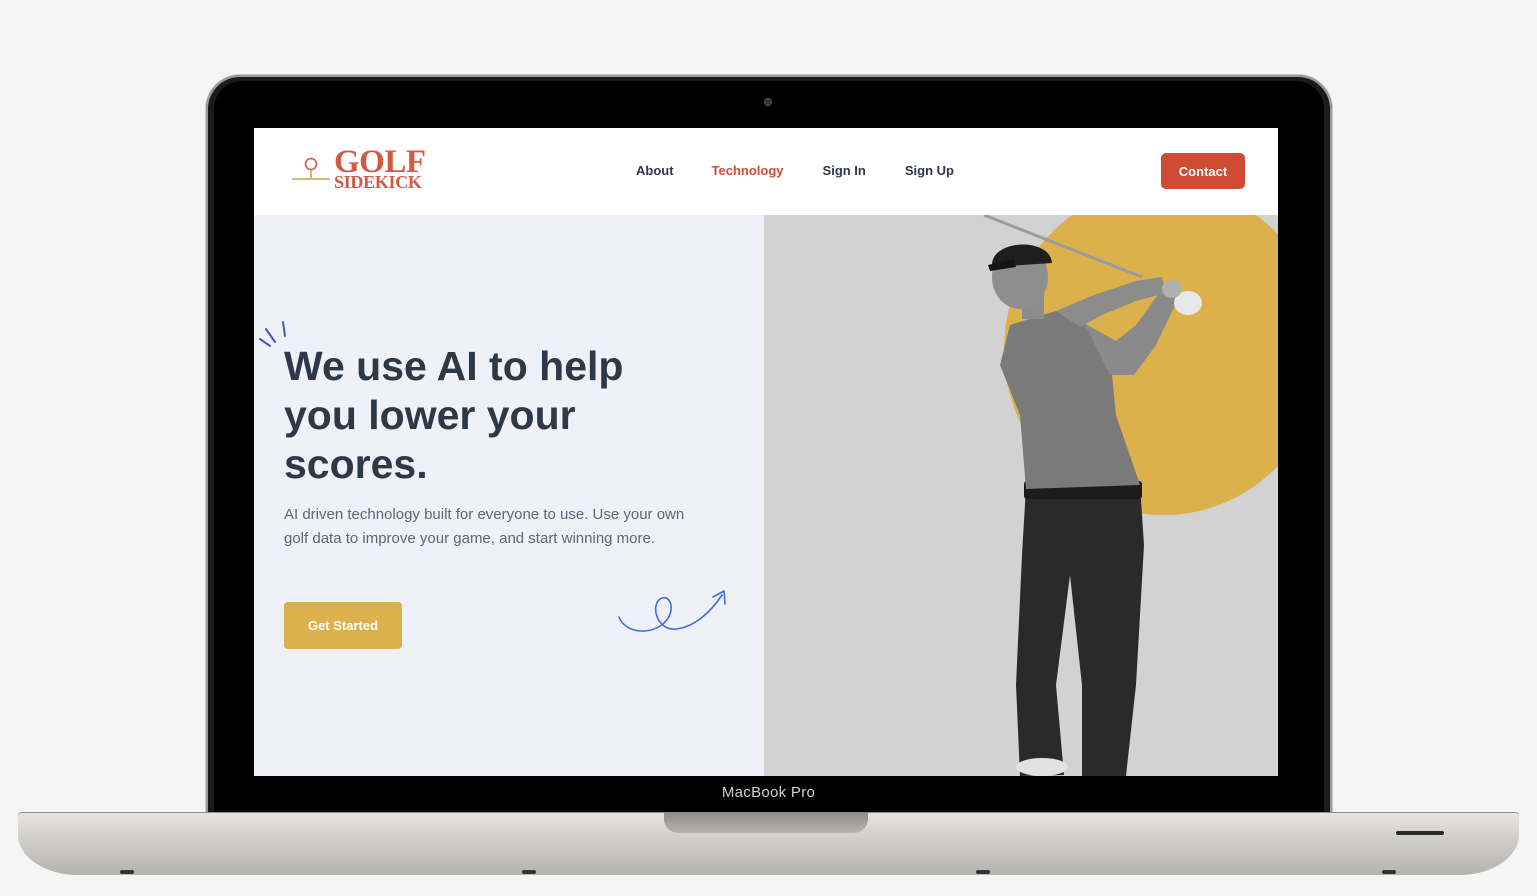 Image resolution: width=1537 pixels, height=896 pixels. What do you see at coordinates (655, 170) in the screenshot?
I see `nav-item-about: About` at bounding box center [655, 170].